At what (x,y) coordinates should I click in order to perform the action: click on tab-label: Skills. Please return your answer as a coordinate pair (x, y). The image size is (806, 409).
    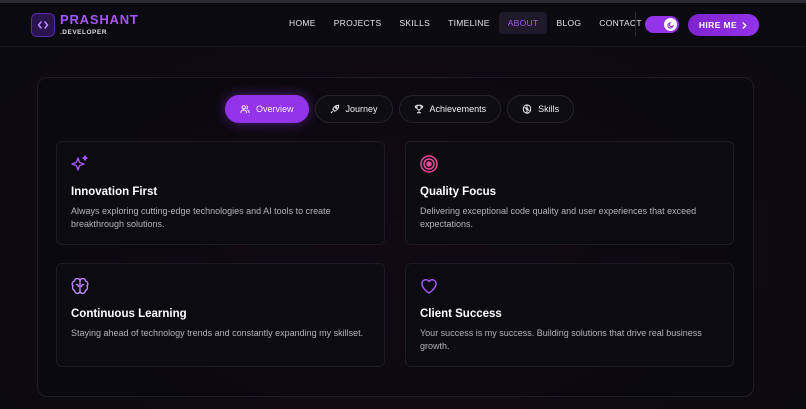
    Looking at the image, I should click on (549, 109).